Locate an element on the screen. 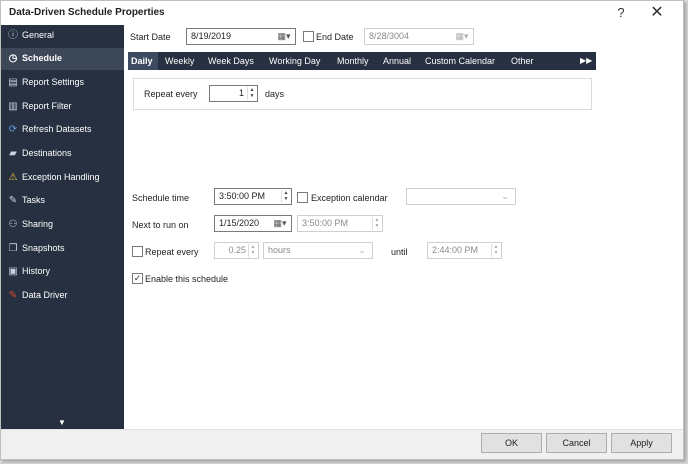 The image size is (688, 464). apply-button: Apply is located at coordinates (641, 443).